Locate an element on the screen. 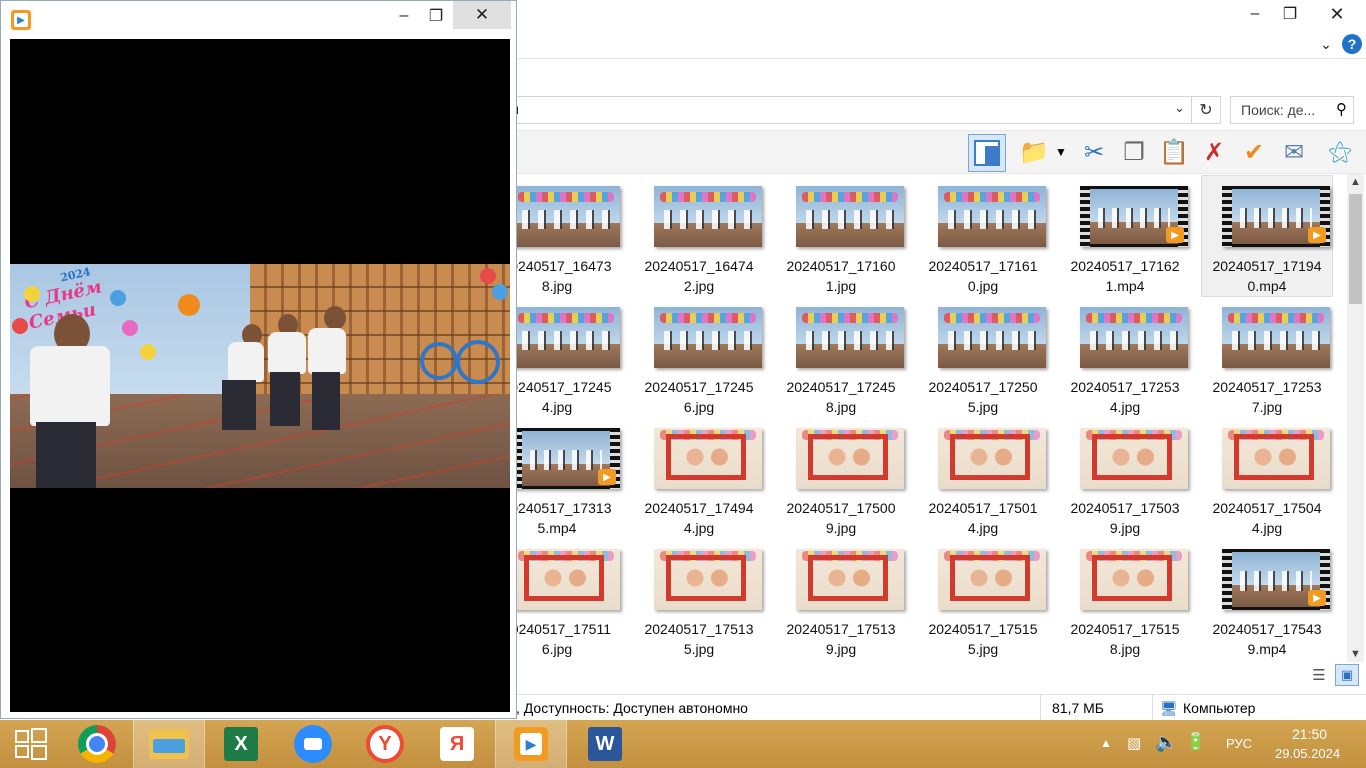 The height and width of the screenshot is (768, 1366). person-legs is located at coordinates (239, 405).